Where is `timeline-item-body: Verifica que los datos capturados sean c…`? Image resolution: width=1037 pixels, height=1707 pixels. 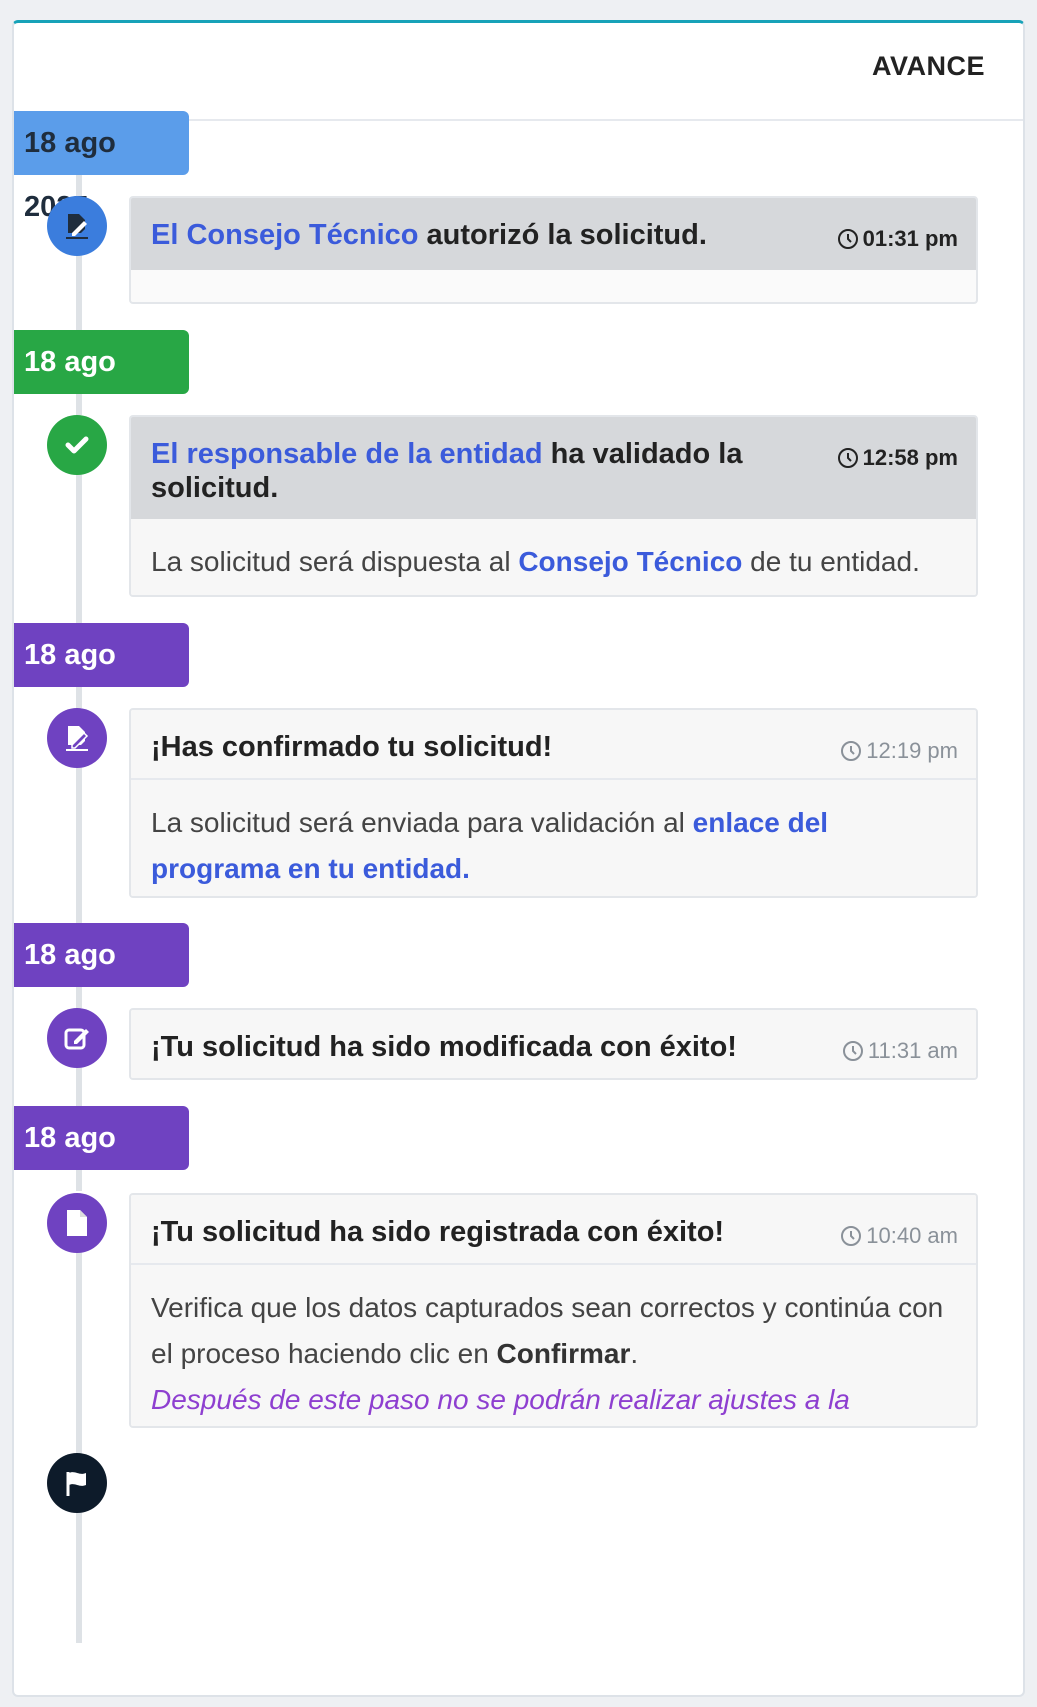
timeline-item-body: Verifica que los datos capturados sean c… is located at coordinates (553, 1345).